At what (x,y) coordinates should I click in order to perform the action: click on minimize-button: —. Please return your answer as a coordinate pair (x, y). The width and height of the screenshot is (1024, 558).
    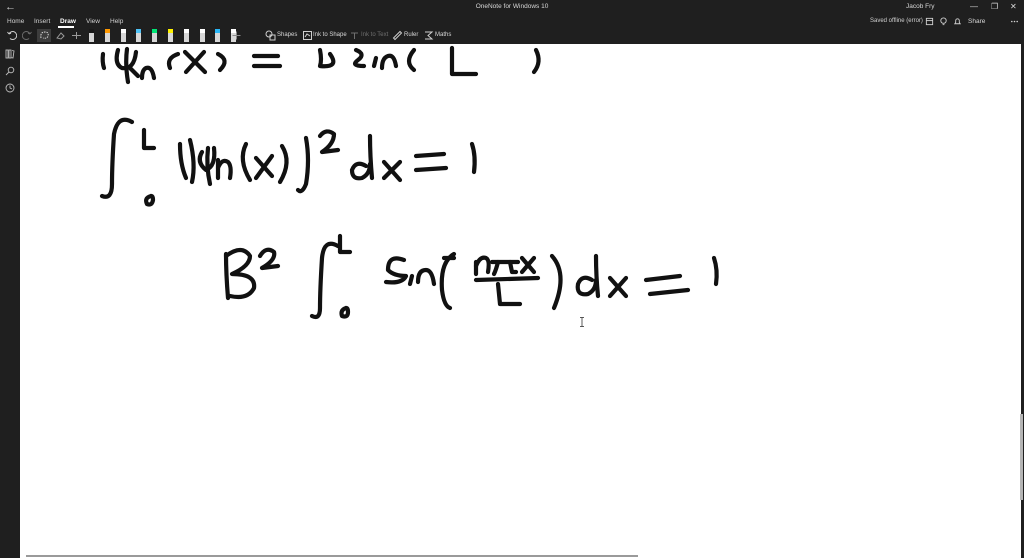
    Looking at the image, I should click on (974, 6).